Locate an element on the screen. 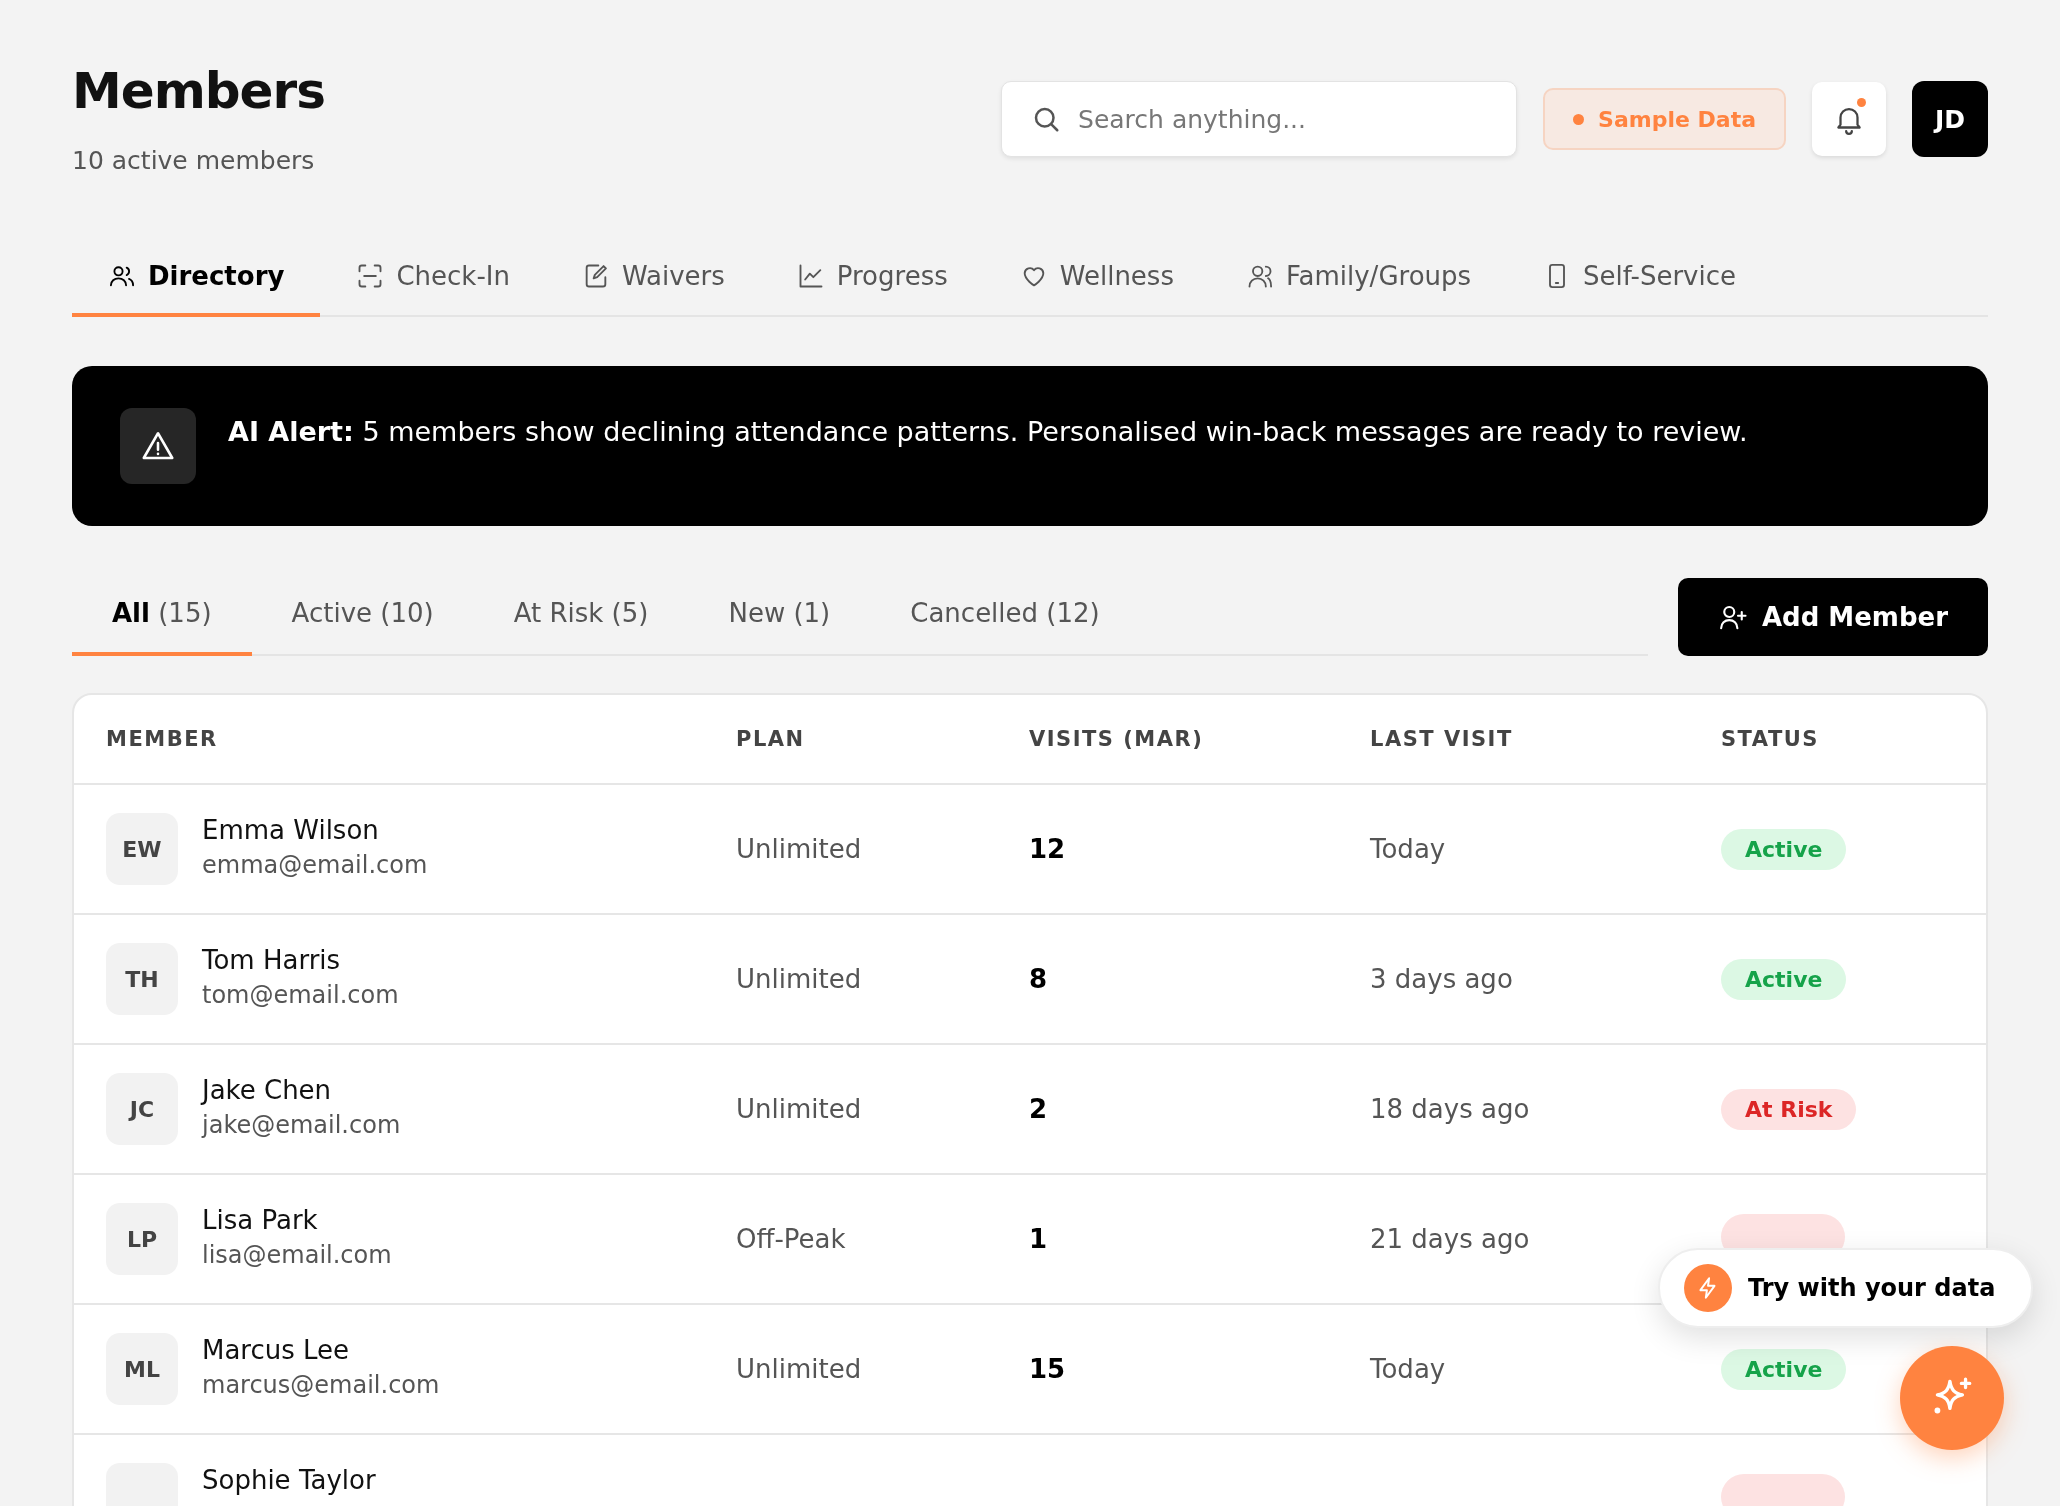 The image size is (2060, 1506). column-header: PLAN is located at coordinates (771, 739).